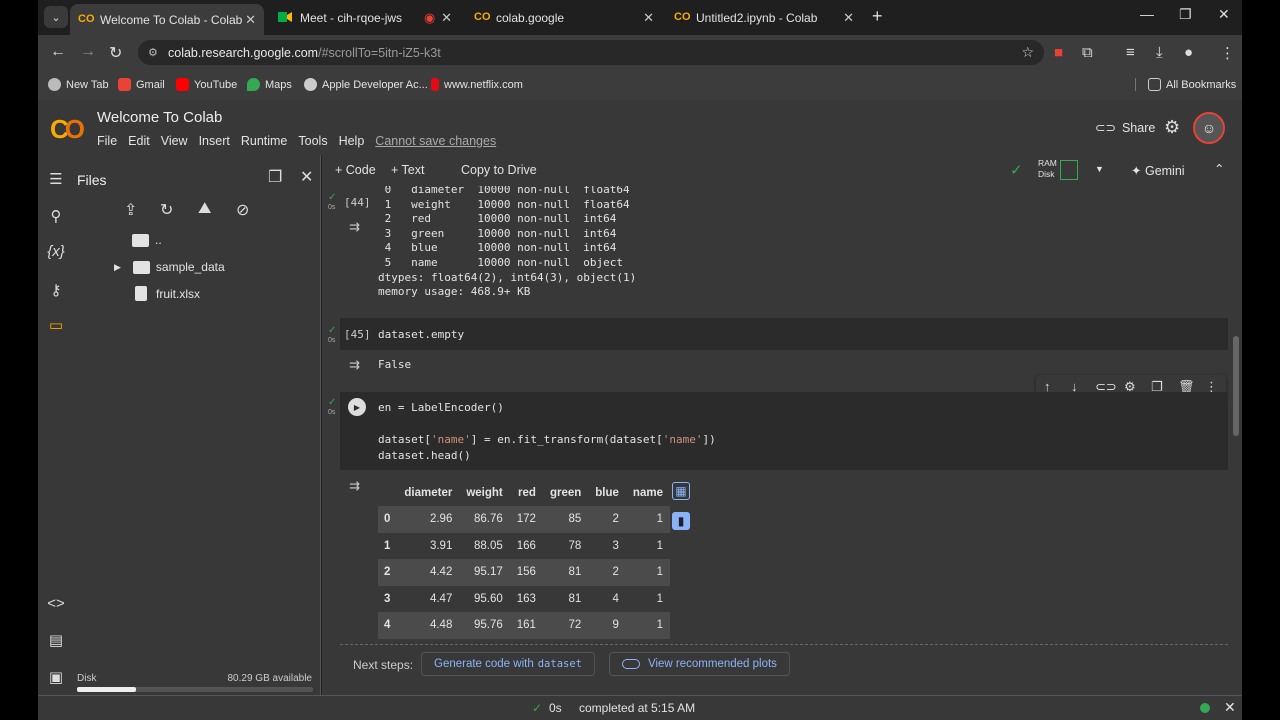  What do you see at coordinates (407, 170) in the screenshot?
I see `add-text-button: + Text` at bounding box center [407, 170].